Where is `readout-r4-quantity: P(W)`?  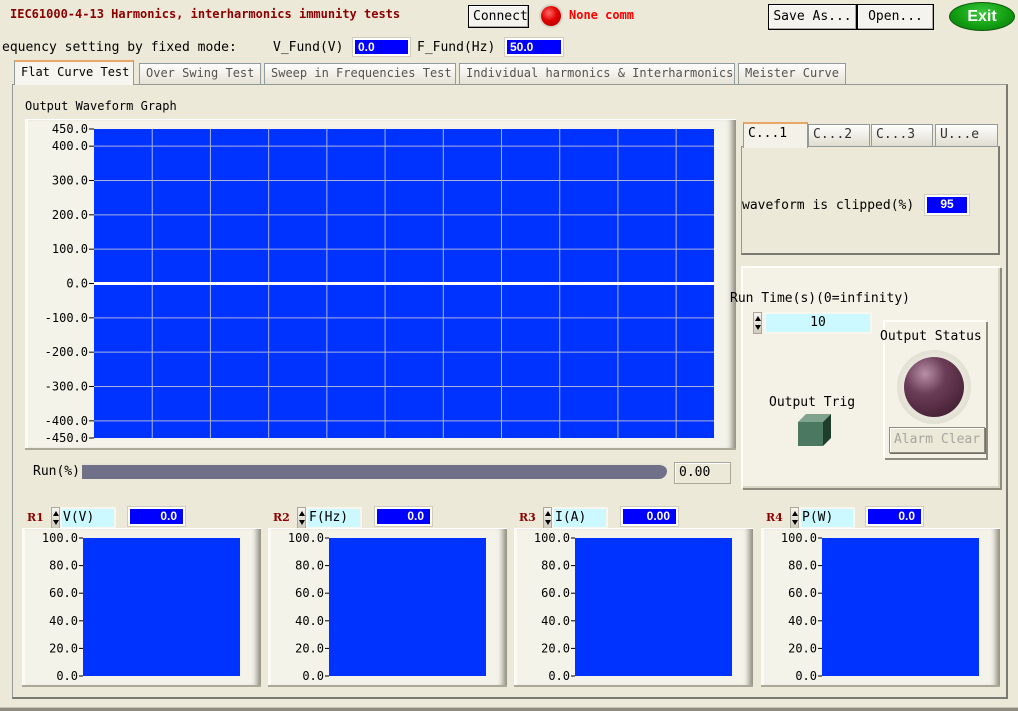 readout-r4-quantity: P(W) is located at coordinates (827, 518).